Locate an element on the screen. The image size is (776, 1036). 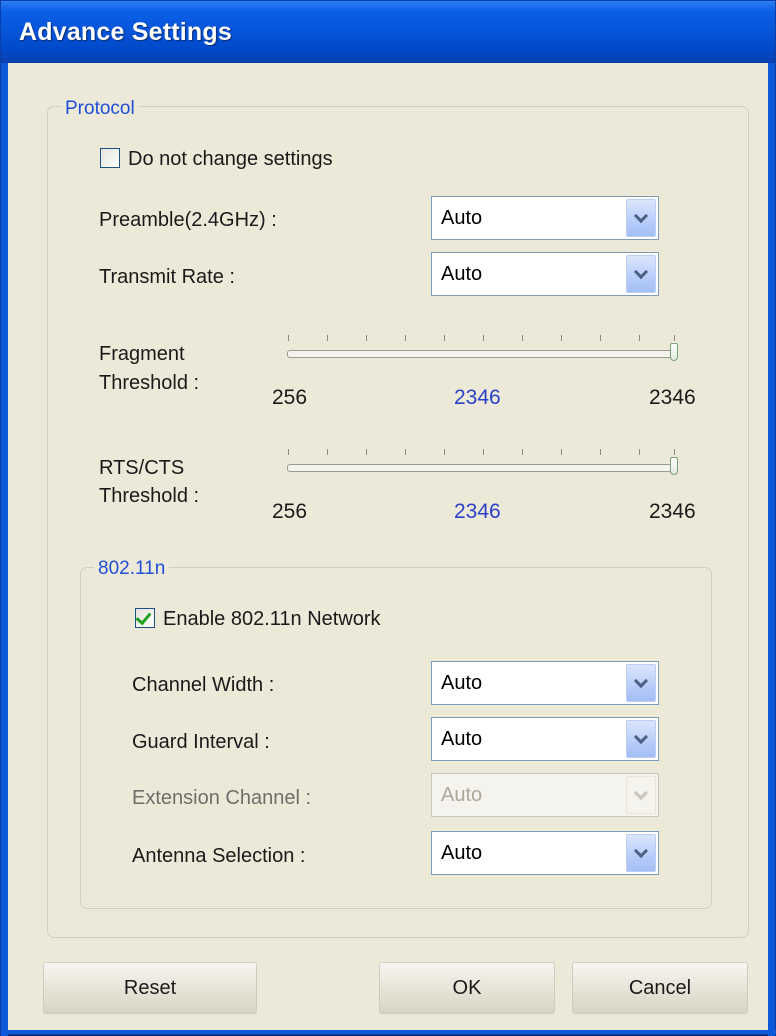
ok-button: OK is located at coordinates (467, 988).